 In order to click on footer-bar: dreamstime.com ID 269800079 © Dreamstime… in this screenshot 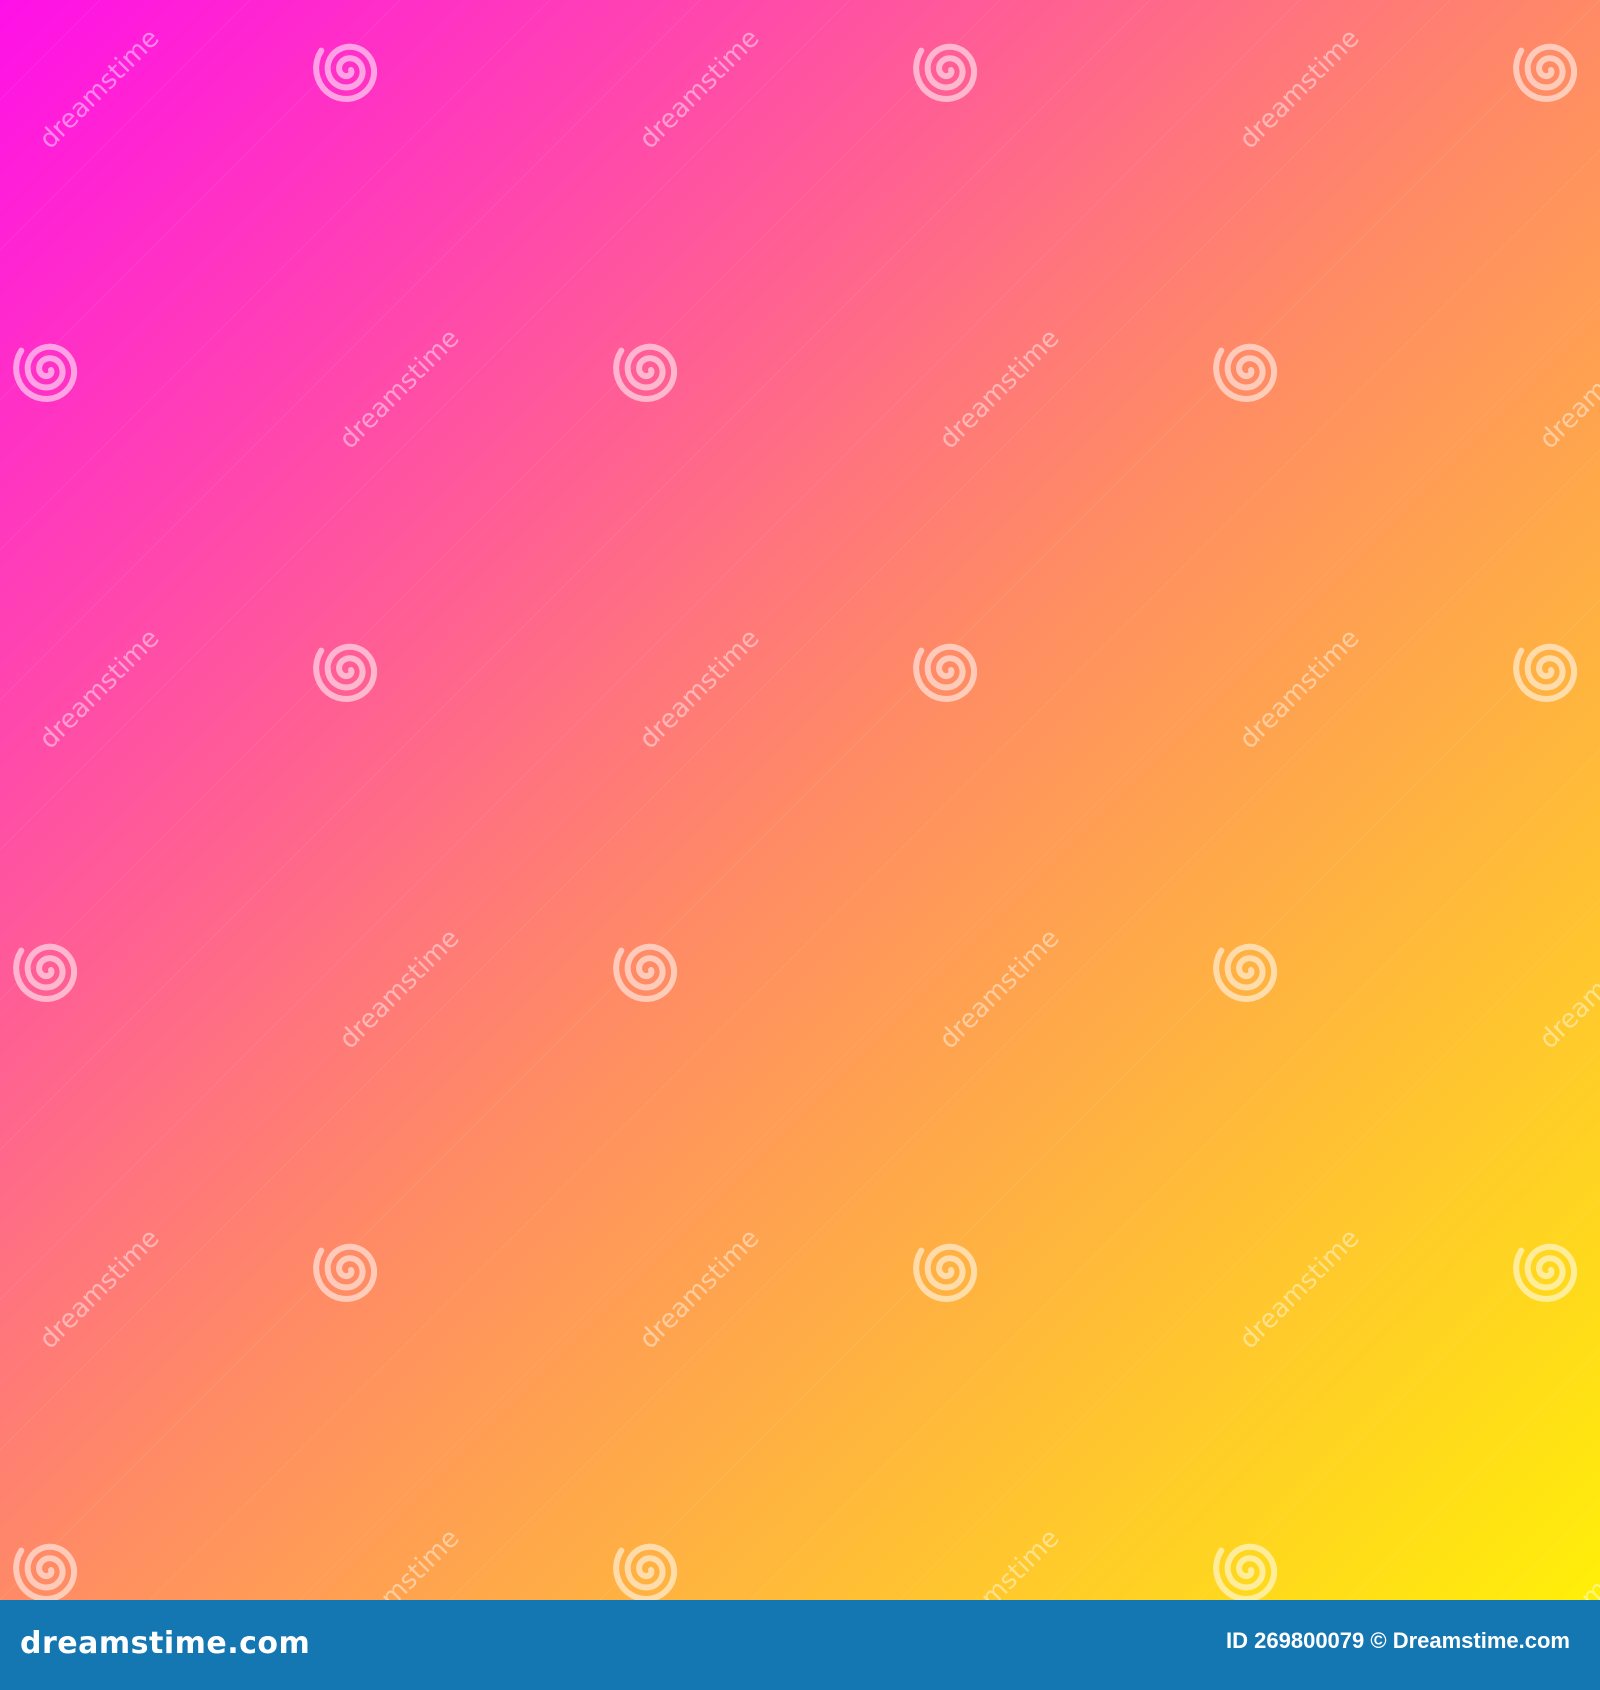, I will do `click(800, 1645)`.